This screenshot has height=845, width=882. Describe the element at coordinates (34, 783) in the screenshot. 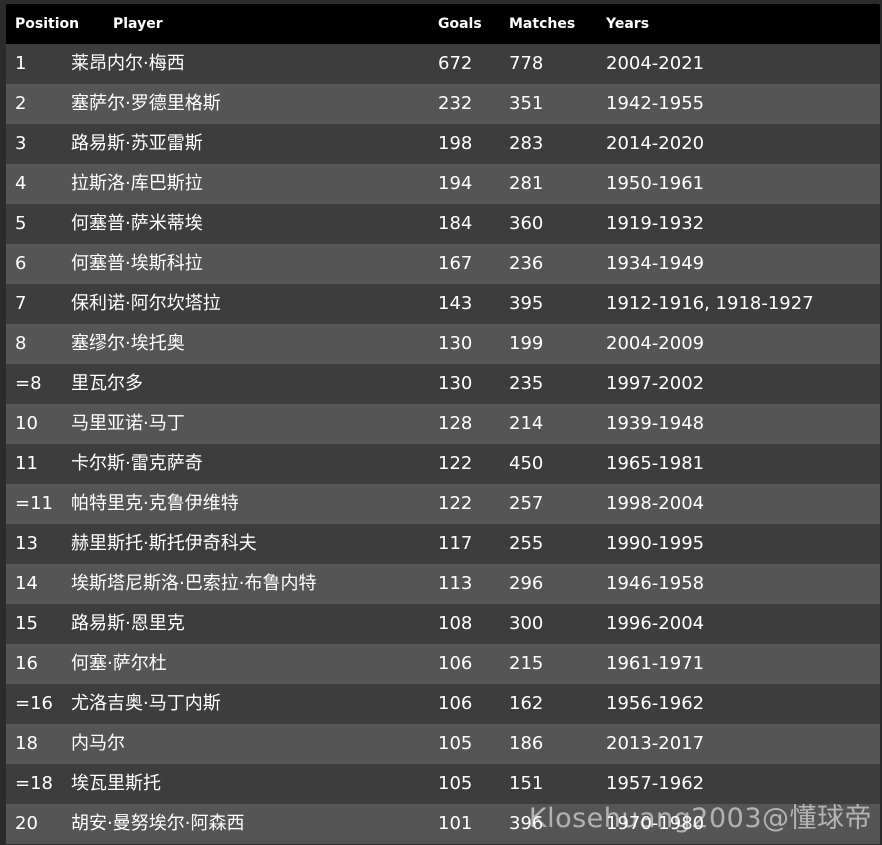

I see `position-cell: =18` at that location.